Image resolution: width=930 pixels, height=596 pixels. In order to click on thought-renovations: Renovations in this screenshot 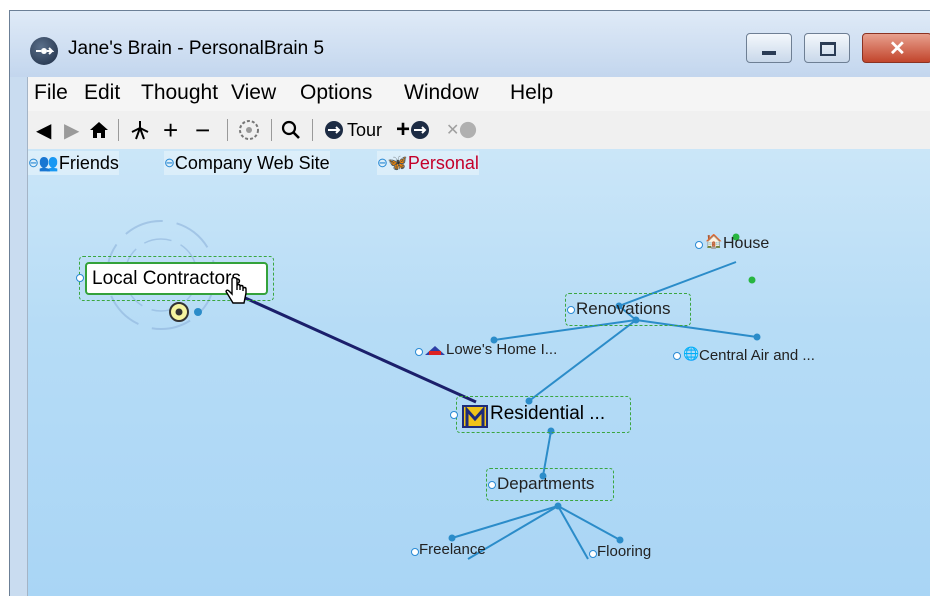, I will do `click(623, 309)`.